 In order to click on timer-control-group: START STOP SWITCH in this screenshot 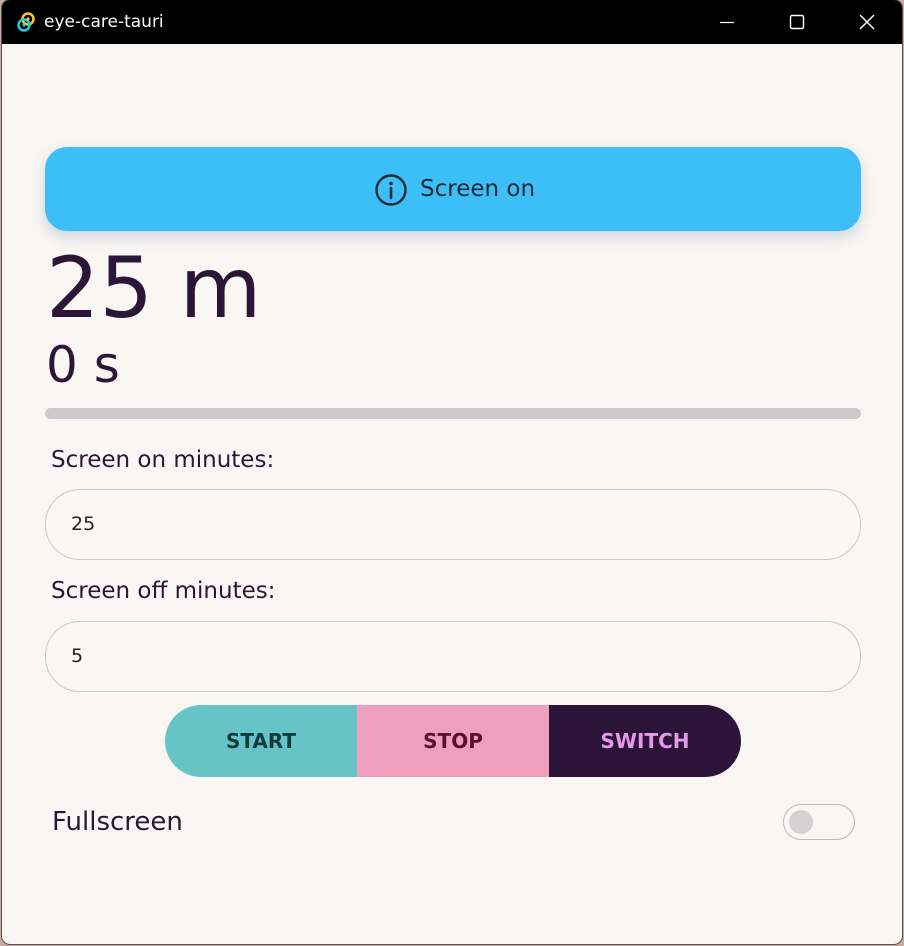, I will do `click(453, 741)`.